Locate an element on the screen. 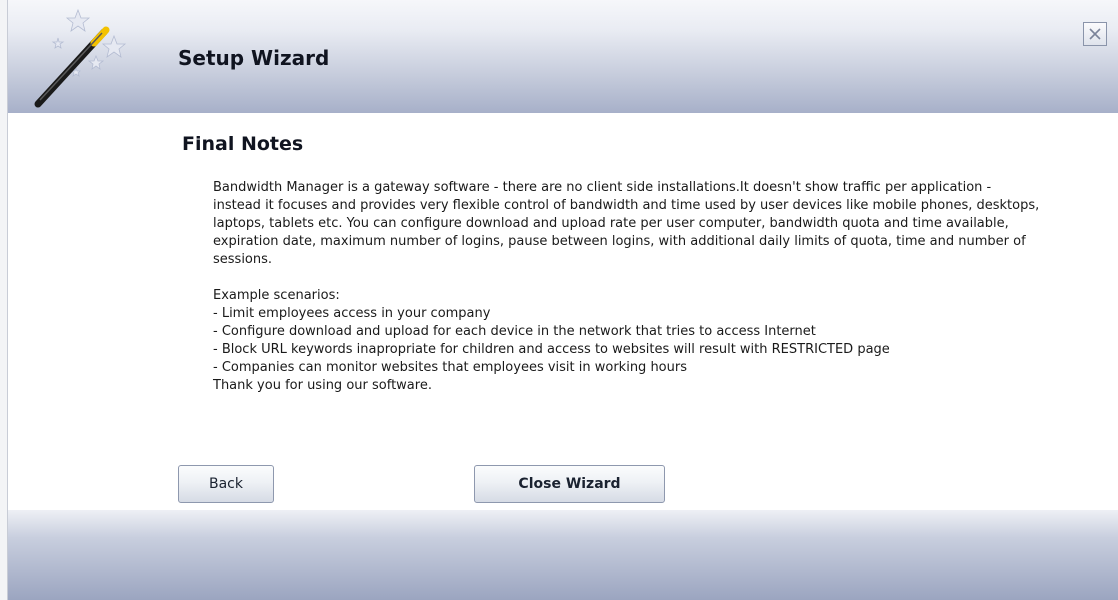 This screenshot has width=1118, height=600. close-x-icon is located at coordinates (1095, 34).